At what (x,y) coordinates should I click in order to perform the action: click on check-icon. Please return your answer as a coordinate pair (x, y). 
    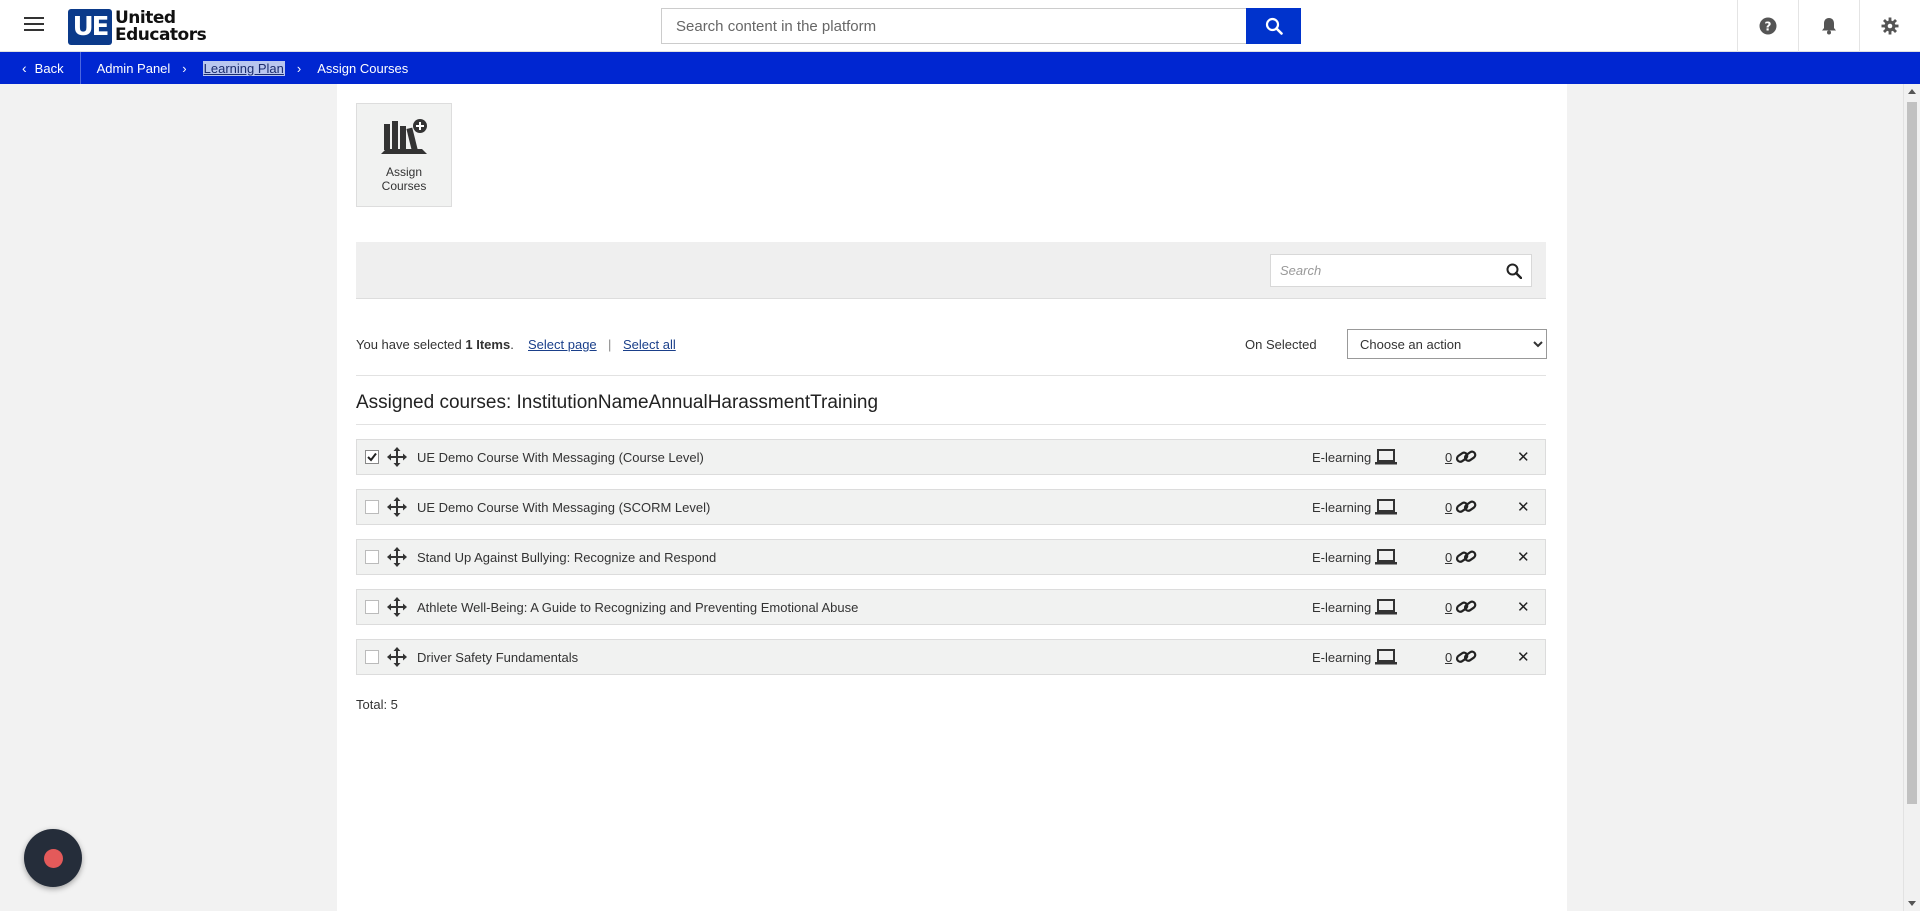
    Looking at the image, I should click on (372, 457).